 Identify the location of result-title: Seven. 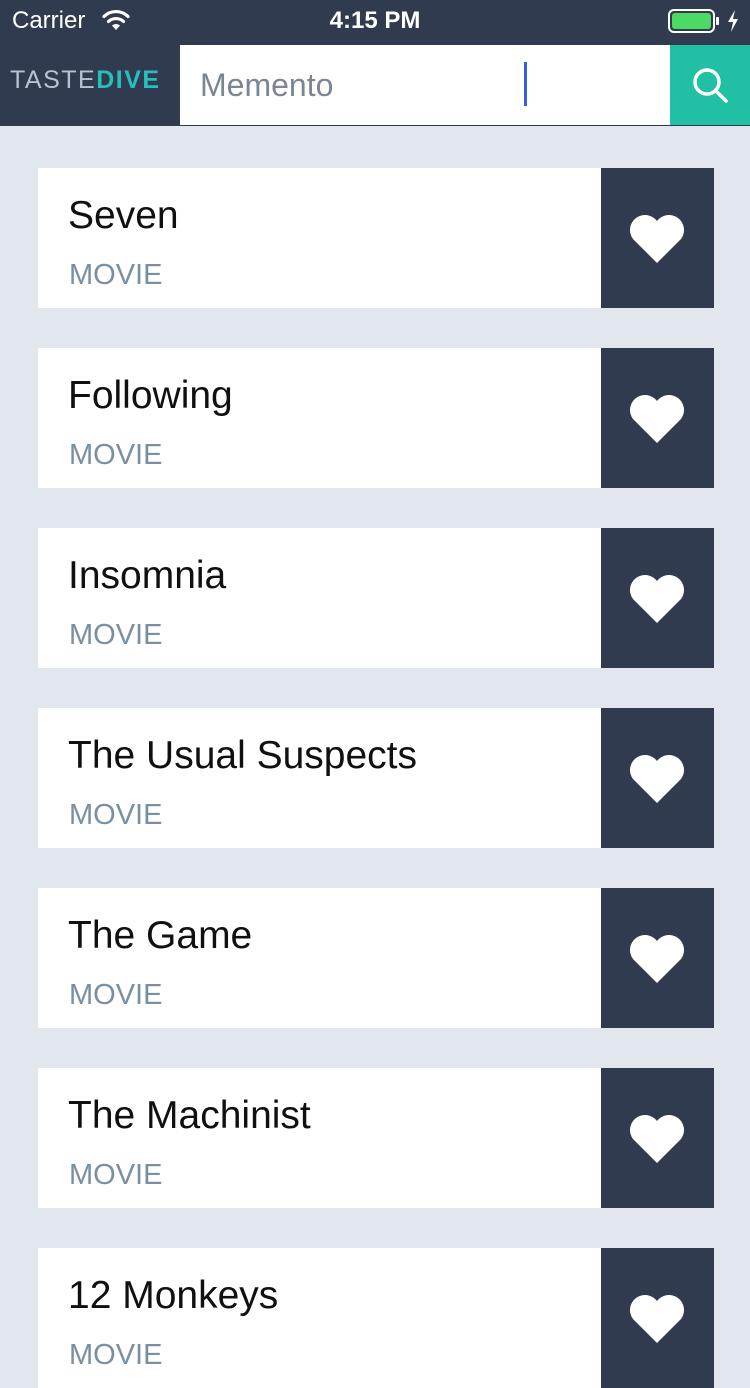
(123, 215).